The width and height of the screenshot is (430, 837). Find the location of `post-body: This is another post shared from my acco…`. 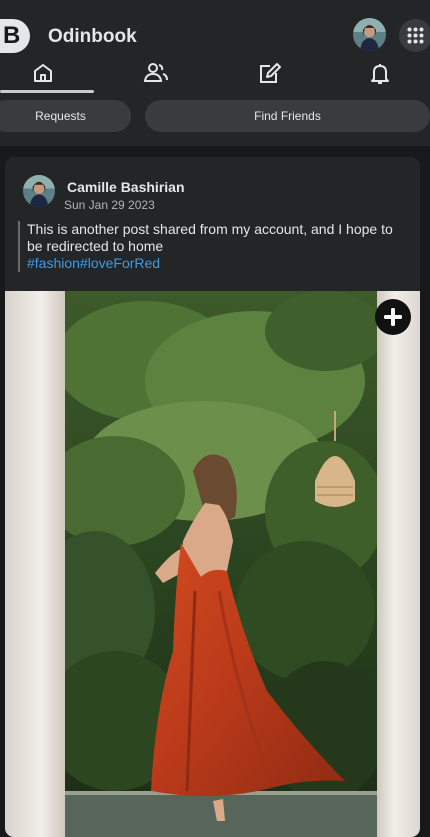

post-body: This is another post shared from my acco… is located at coordinates (210, 246).